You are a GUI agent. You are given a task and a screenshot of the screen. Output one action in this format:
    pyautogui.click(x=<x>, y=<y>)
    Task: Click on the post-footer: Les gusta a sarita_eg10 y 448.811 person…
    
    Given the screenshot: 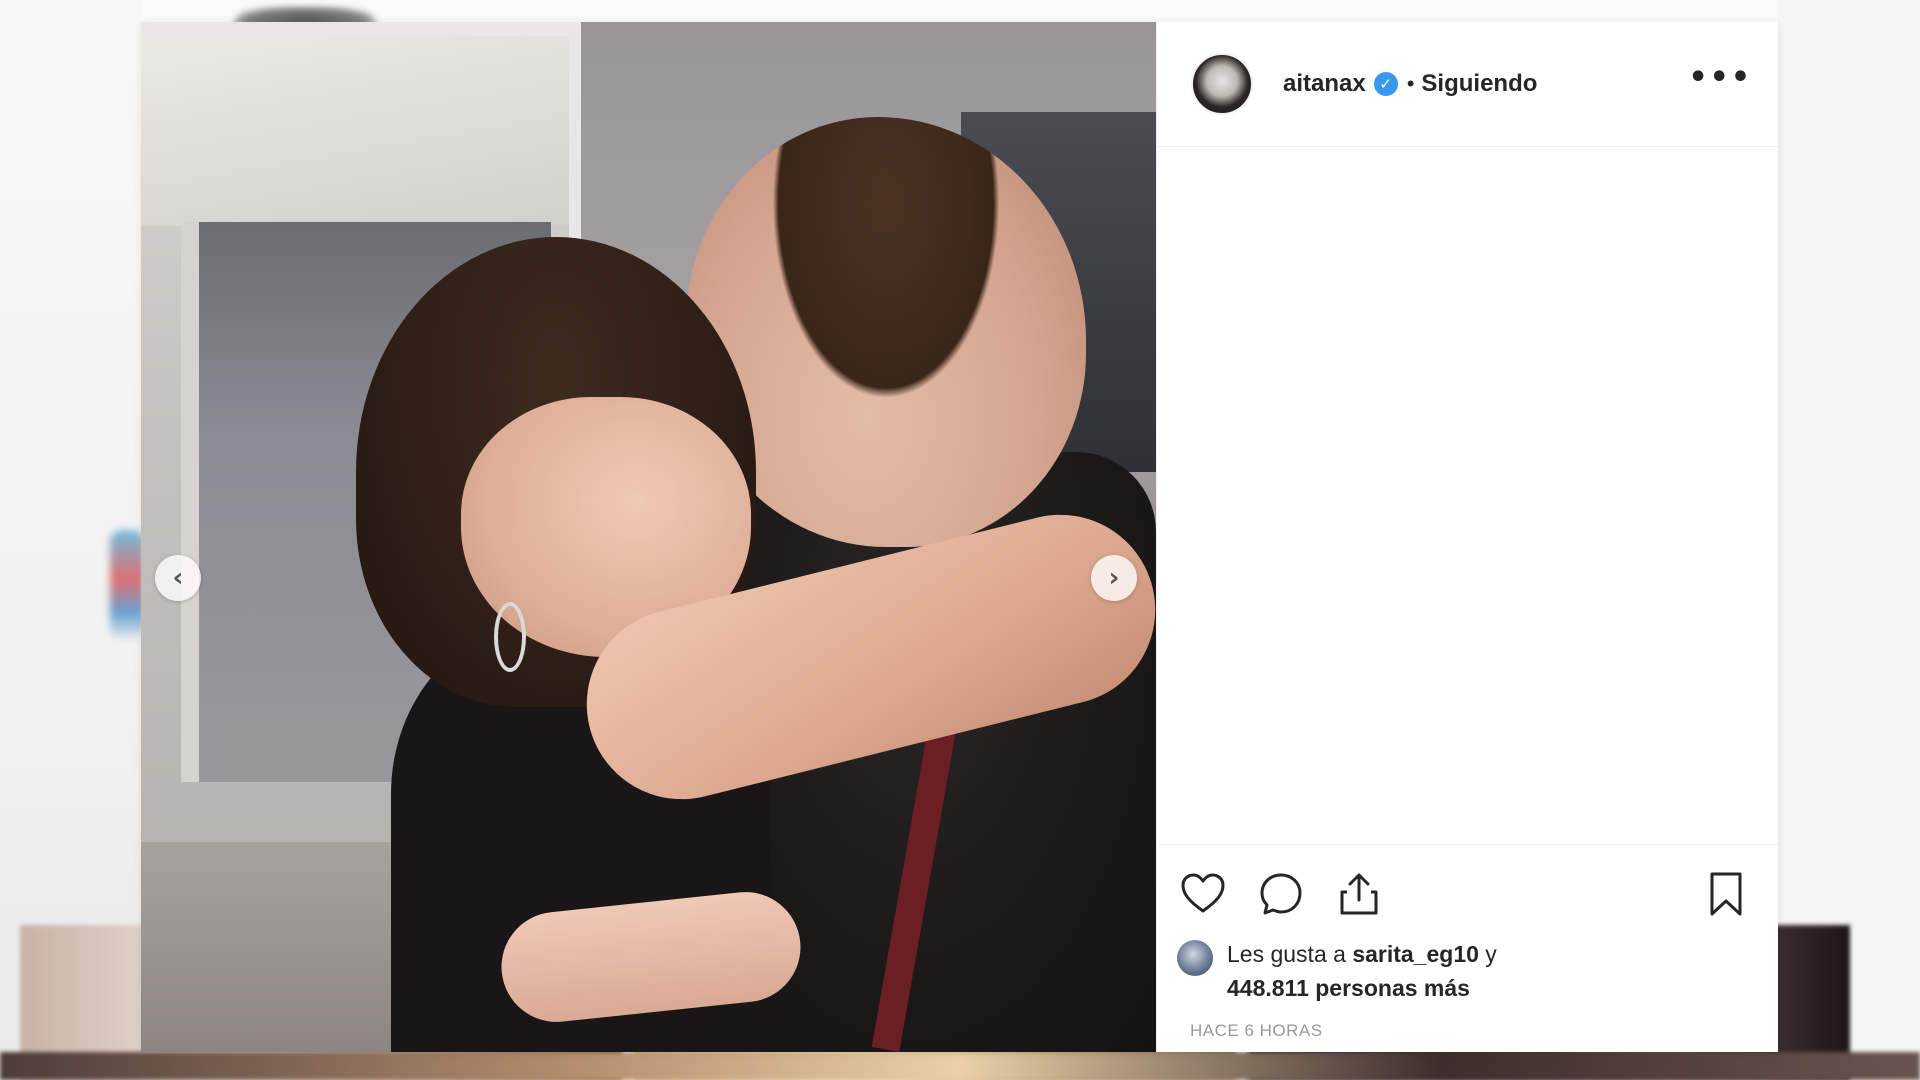 What is the action you would take?
    pyautogui.click(x=1467, y=948)
    